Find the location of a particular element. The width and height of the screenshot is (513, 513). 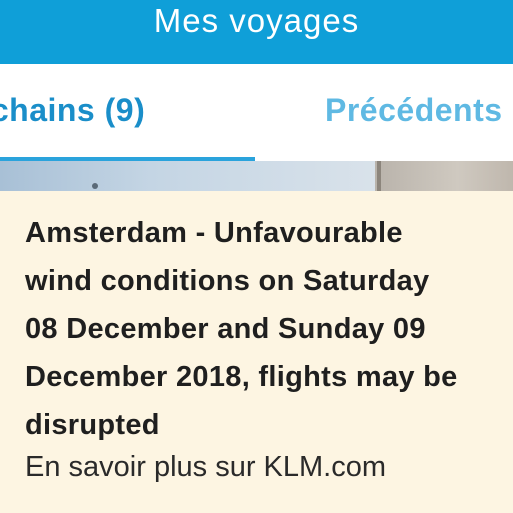

tab-upcoming-trips: Prochains (9) is located at coordinates (127, 112).